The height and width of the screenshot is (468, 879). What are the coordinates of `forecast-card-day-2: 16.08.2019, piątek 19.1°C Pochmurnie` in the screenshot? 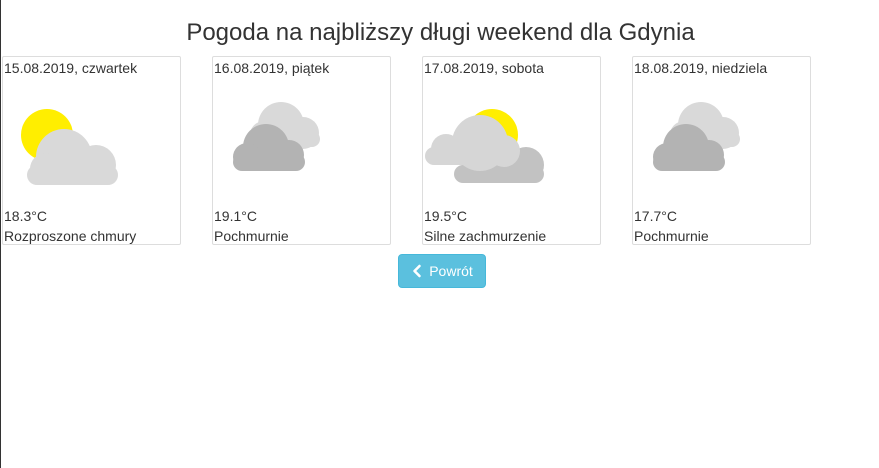 It's located at (301, 150).